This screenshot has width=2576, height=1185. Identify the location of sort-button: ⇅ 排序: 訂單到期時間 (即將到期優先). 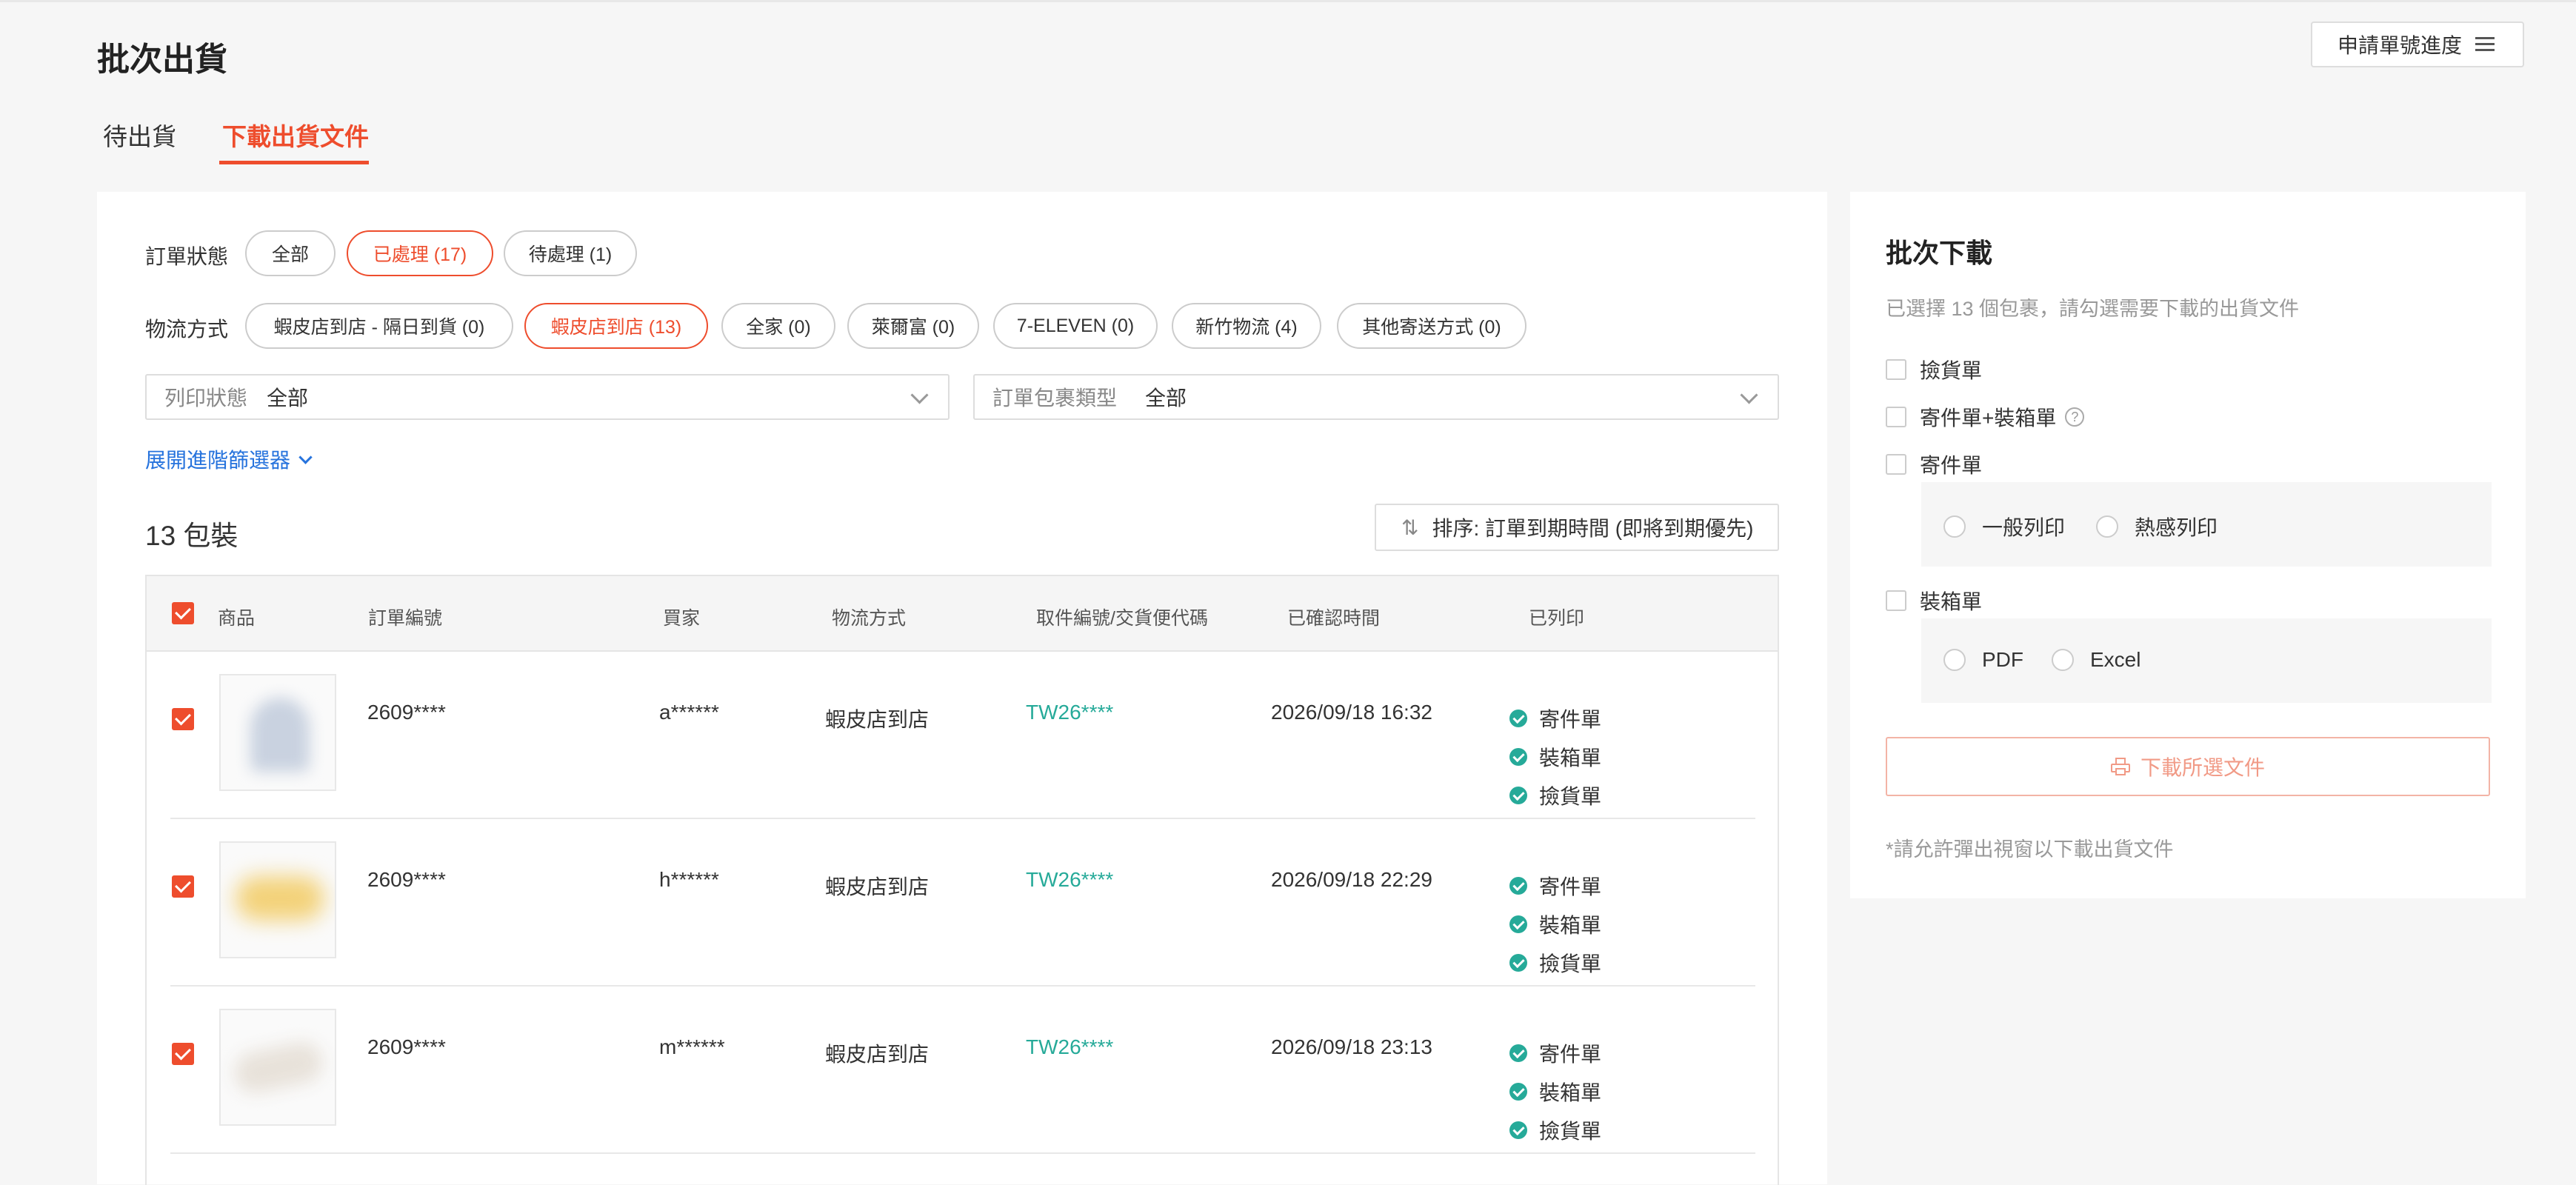
(1577, 527).